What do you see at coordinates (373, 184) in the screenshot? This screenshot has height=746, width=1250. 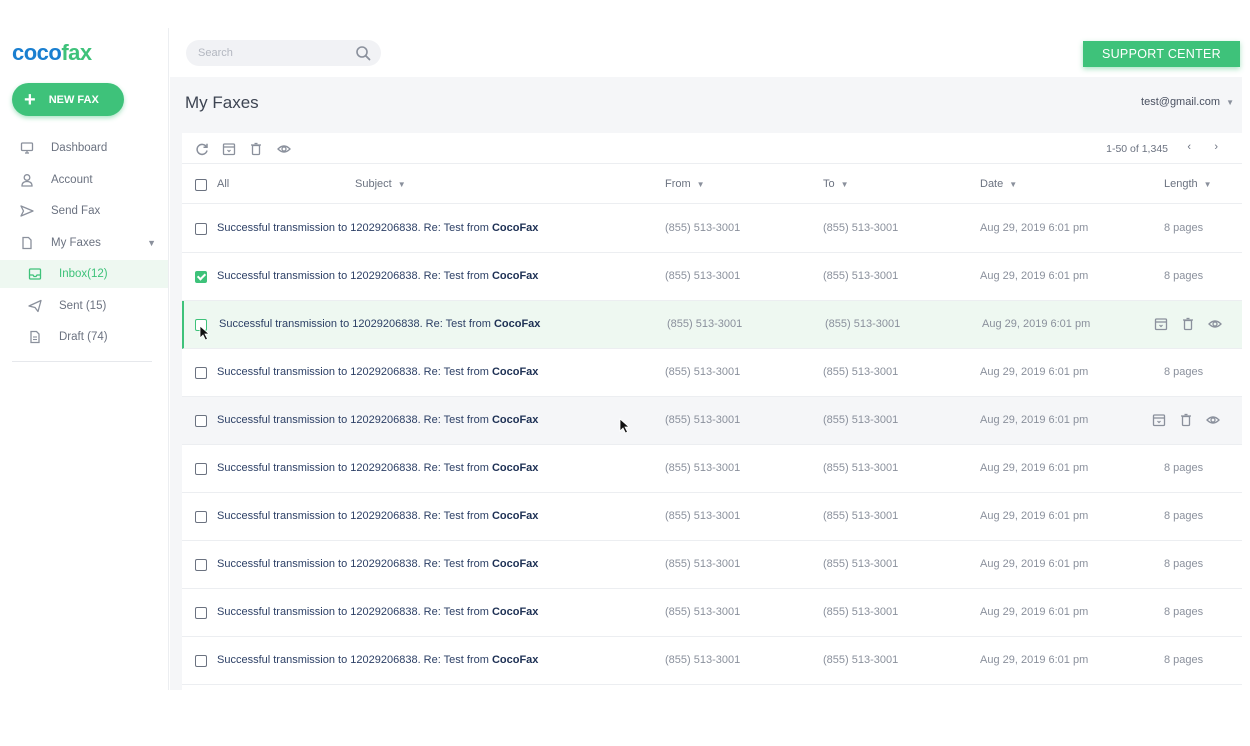 I see `header-subject-label: Subject` at bounding box center [373, 184].